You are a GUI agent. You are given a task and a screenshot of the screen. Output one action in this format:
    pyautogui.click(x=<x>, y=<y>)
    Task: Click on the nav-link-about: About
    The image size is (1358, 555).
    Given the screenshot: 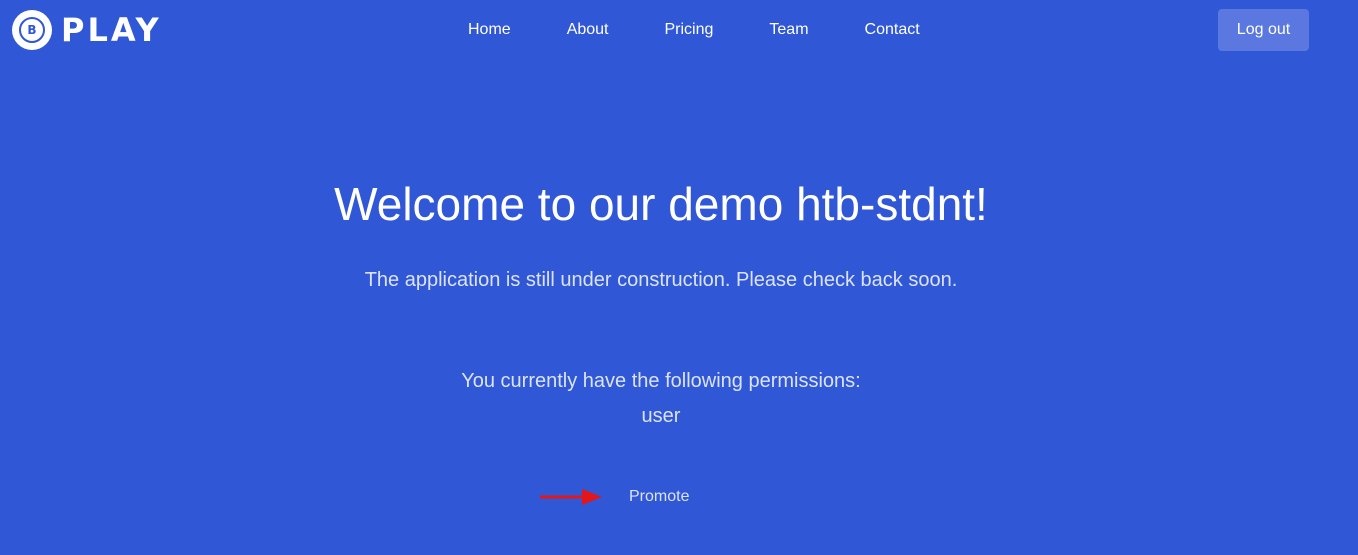 What is the action you would take?
    pyautogui.click(x=588, y=30)
    